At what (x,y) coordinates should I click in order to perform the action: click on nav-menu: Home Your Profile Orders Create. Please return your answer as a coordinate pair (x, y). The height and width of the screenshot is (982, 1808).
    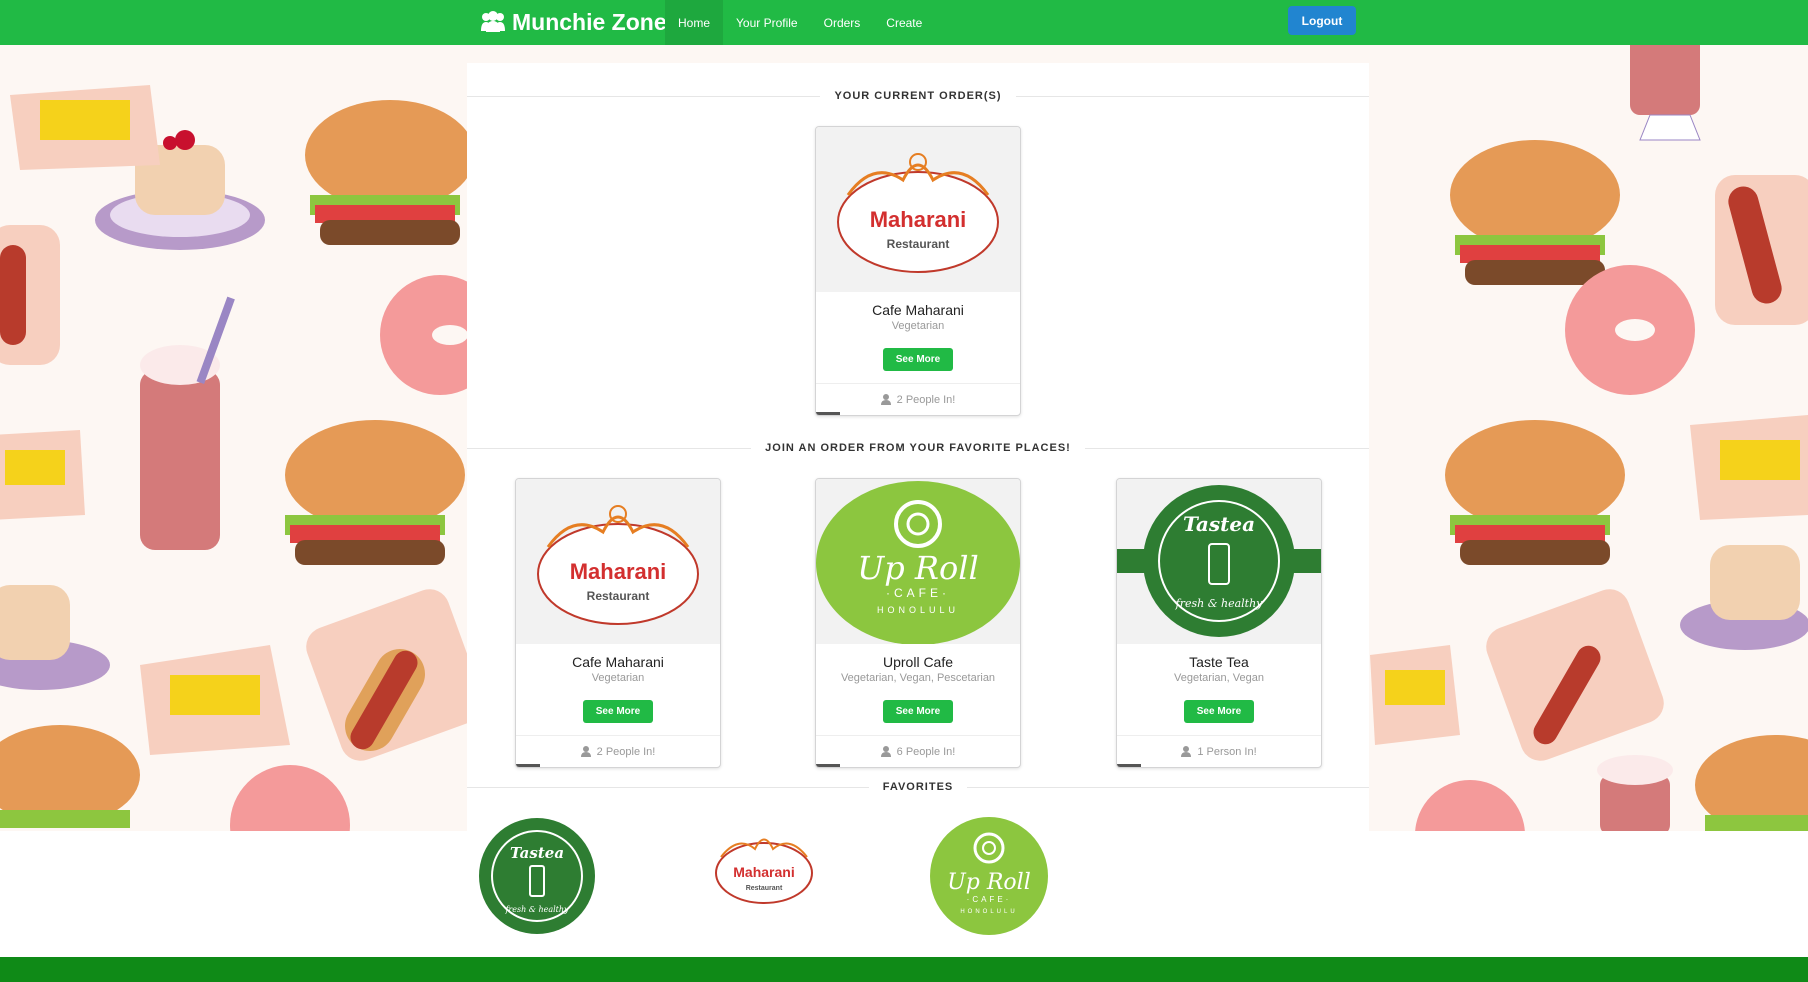
    Looking at the image, I should click on (800, 22).